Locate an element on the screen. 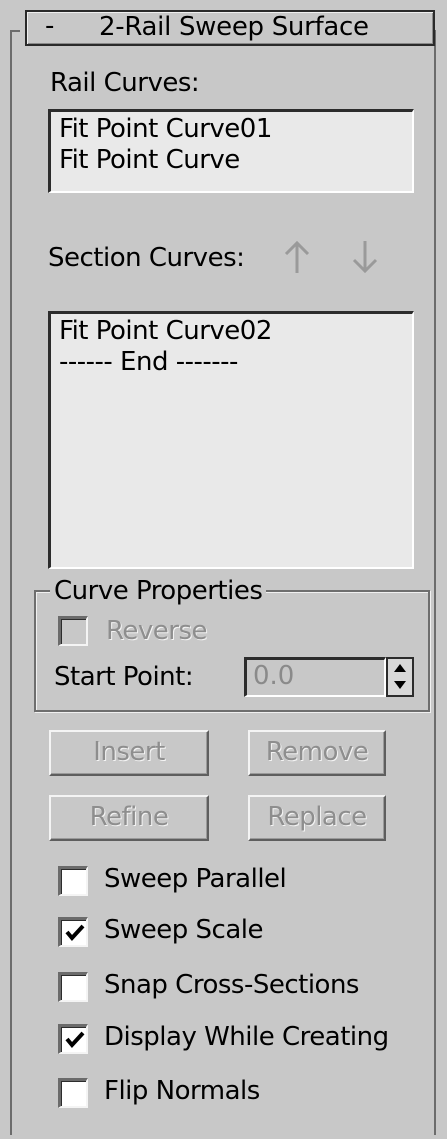 Image resolution: width=447 pixels, height=1139 pixels. move-down-button is located at coordinates (365, 257).